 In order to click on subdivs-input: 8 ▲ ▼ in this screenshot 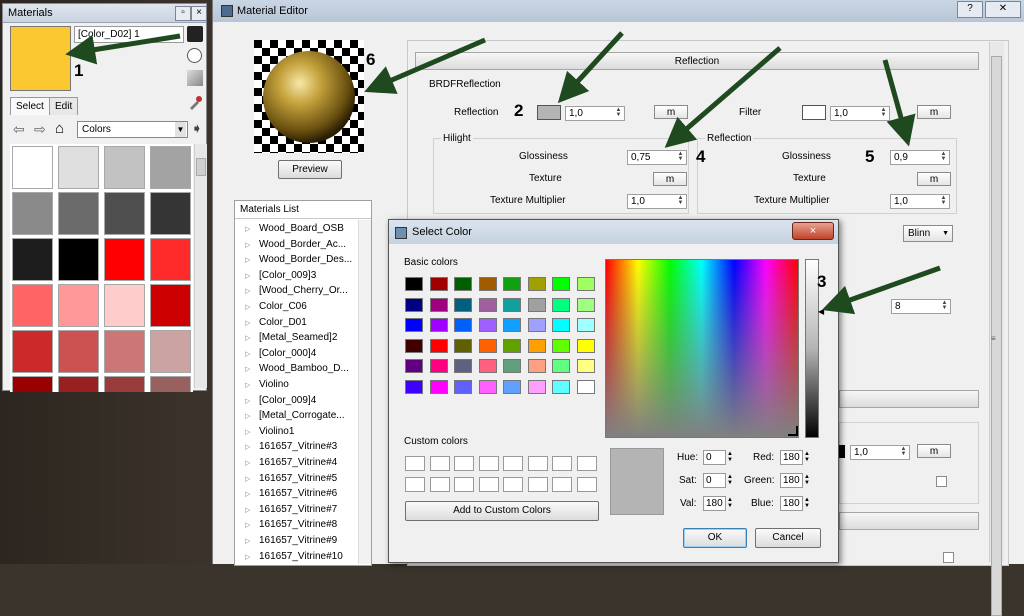, I will do `click(921, 306)`.